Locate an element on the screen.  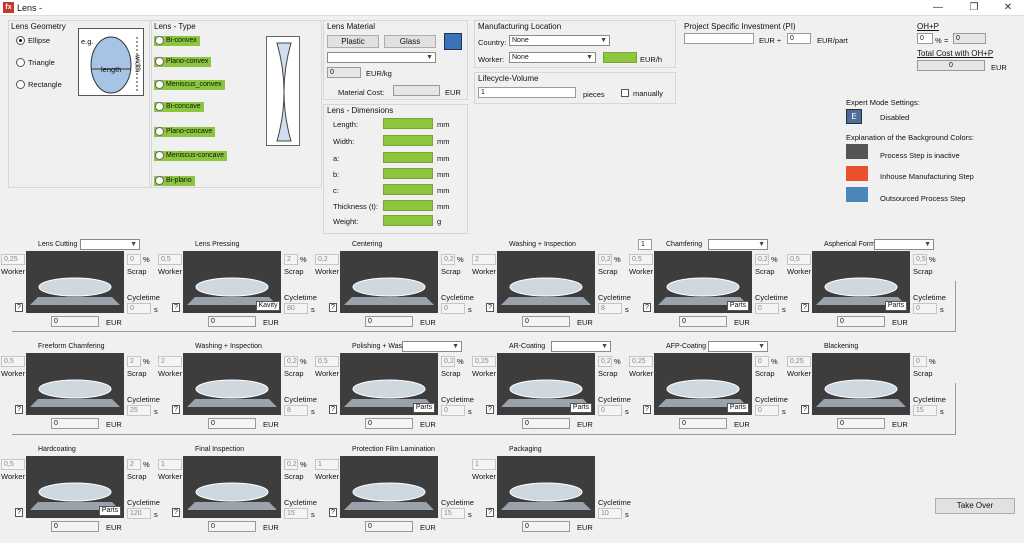
glass-button: Glass is located at coordinates (410, 41).